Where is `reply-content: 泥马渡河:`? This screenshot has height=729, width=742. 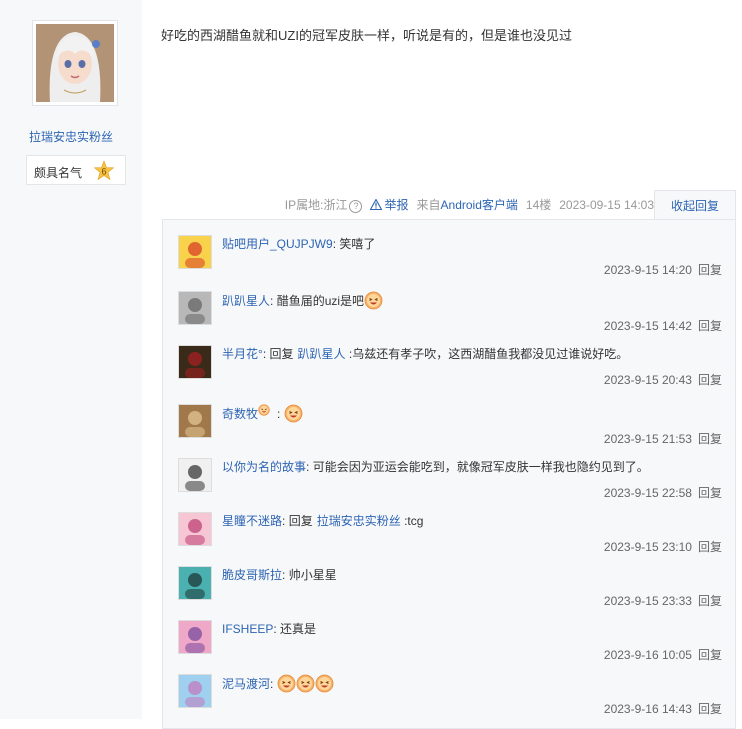
reply-content: 泥马渡河: is located at coordinates (278, 683).